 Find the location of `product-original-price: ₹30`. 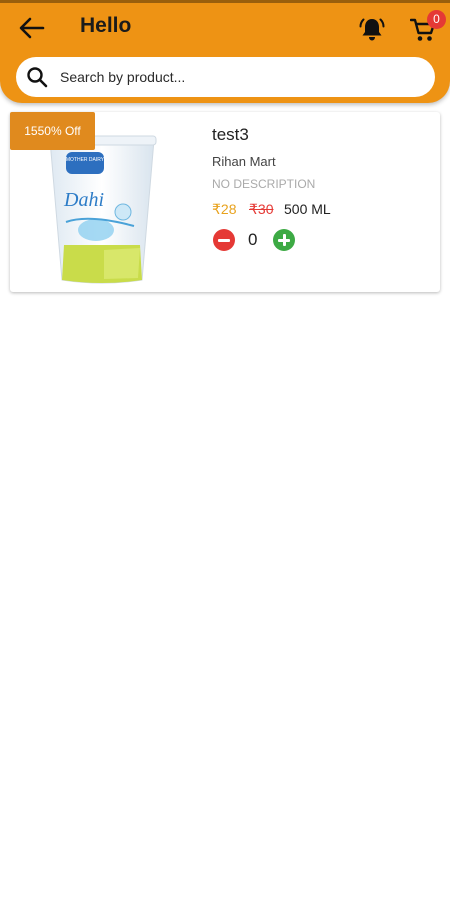

product-original-price: ₹30 is located at coordinates (261, 209).